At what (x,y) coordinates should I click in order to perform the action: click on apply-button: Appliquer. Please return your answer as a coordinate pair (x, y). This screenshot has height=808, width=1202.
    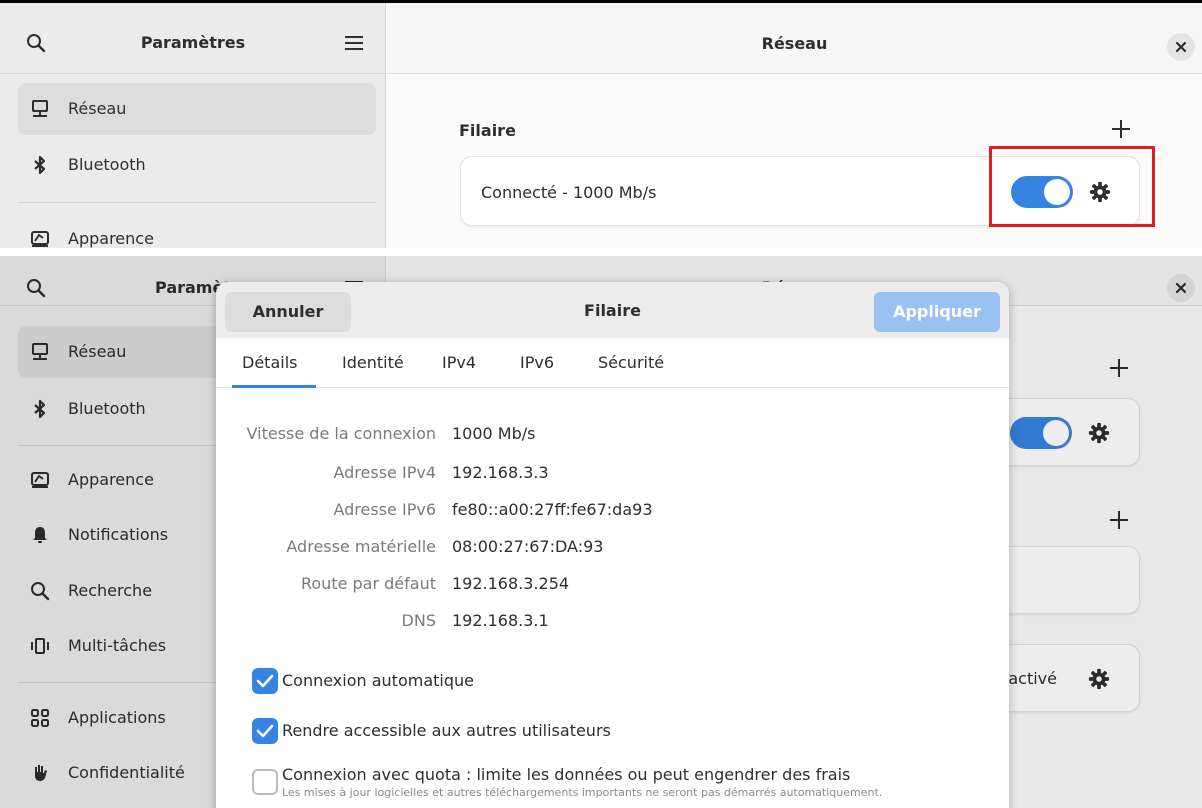
    Looking at the image, I should click on (937, 312).